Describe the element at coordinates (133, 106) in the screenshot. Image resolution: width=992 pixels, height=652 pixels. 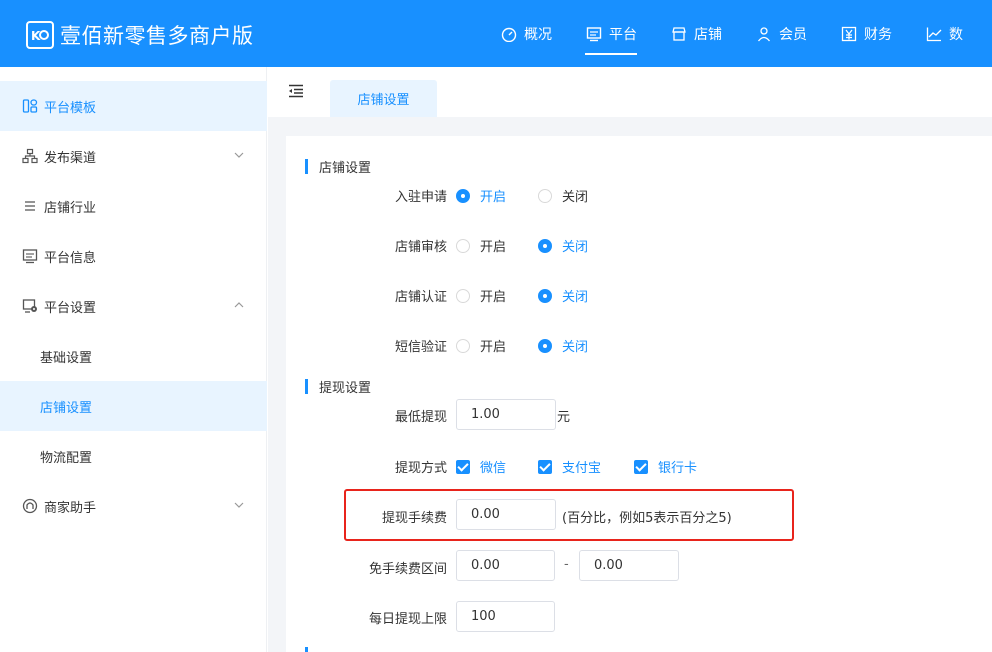
I see `sidebar-item-platform-template: 平台模板` at that location.